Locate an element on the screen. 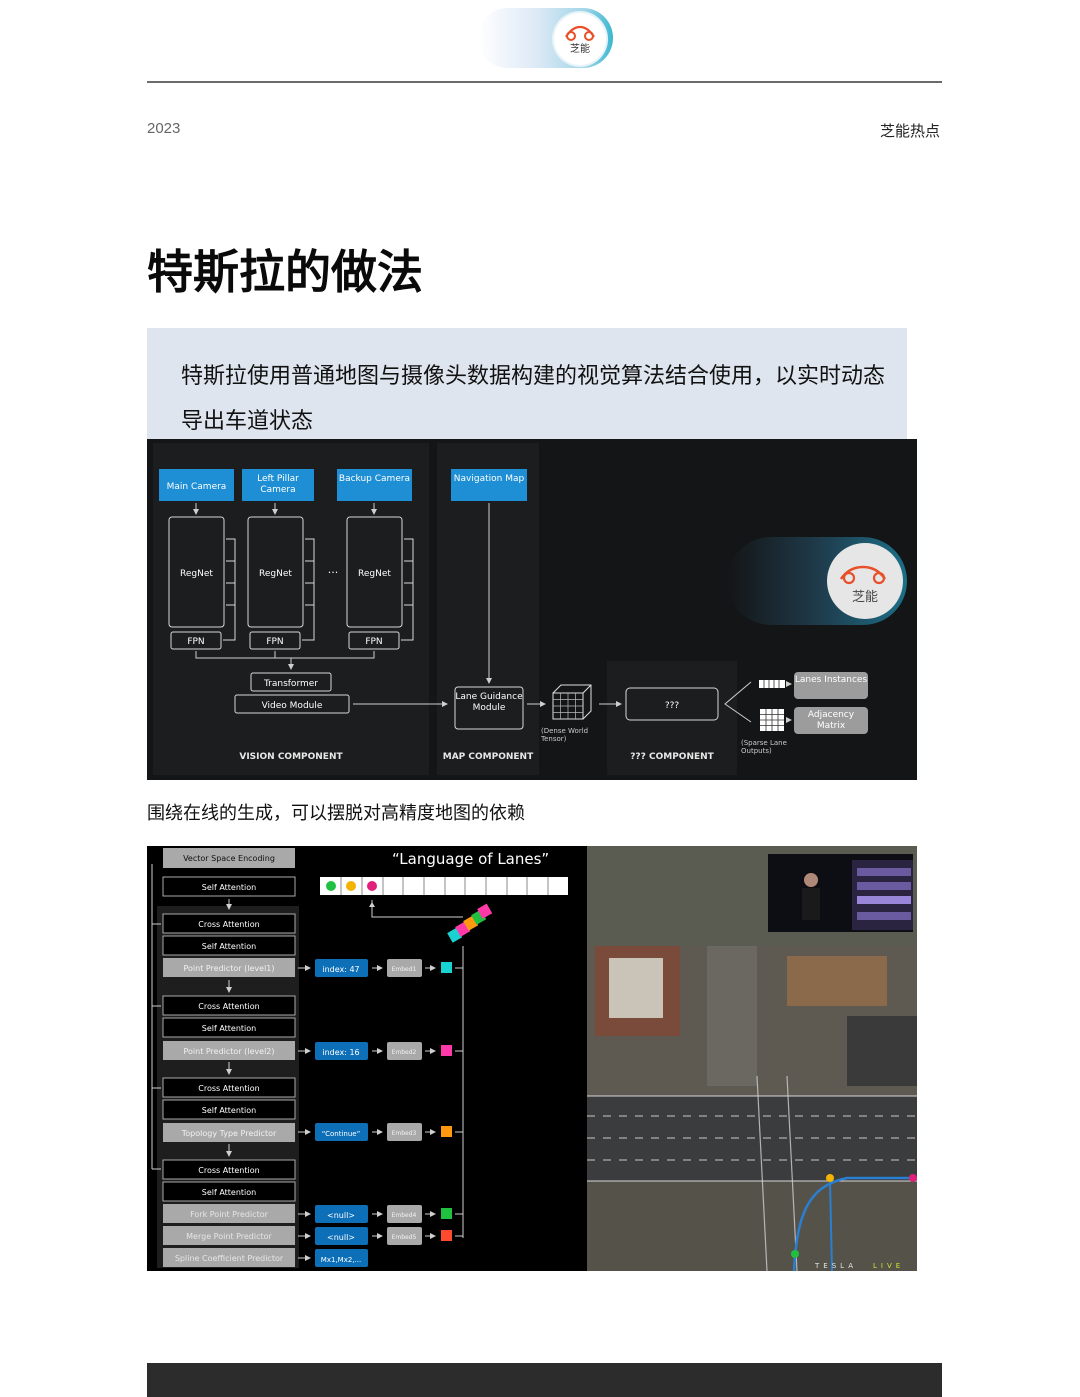 This screenshot has height=1397, width=1080. token-sequence is located at coordinates (444, 886).